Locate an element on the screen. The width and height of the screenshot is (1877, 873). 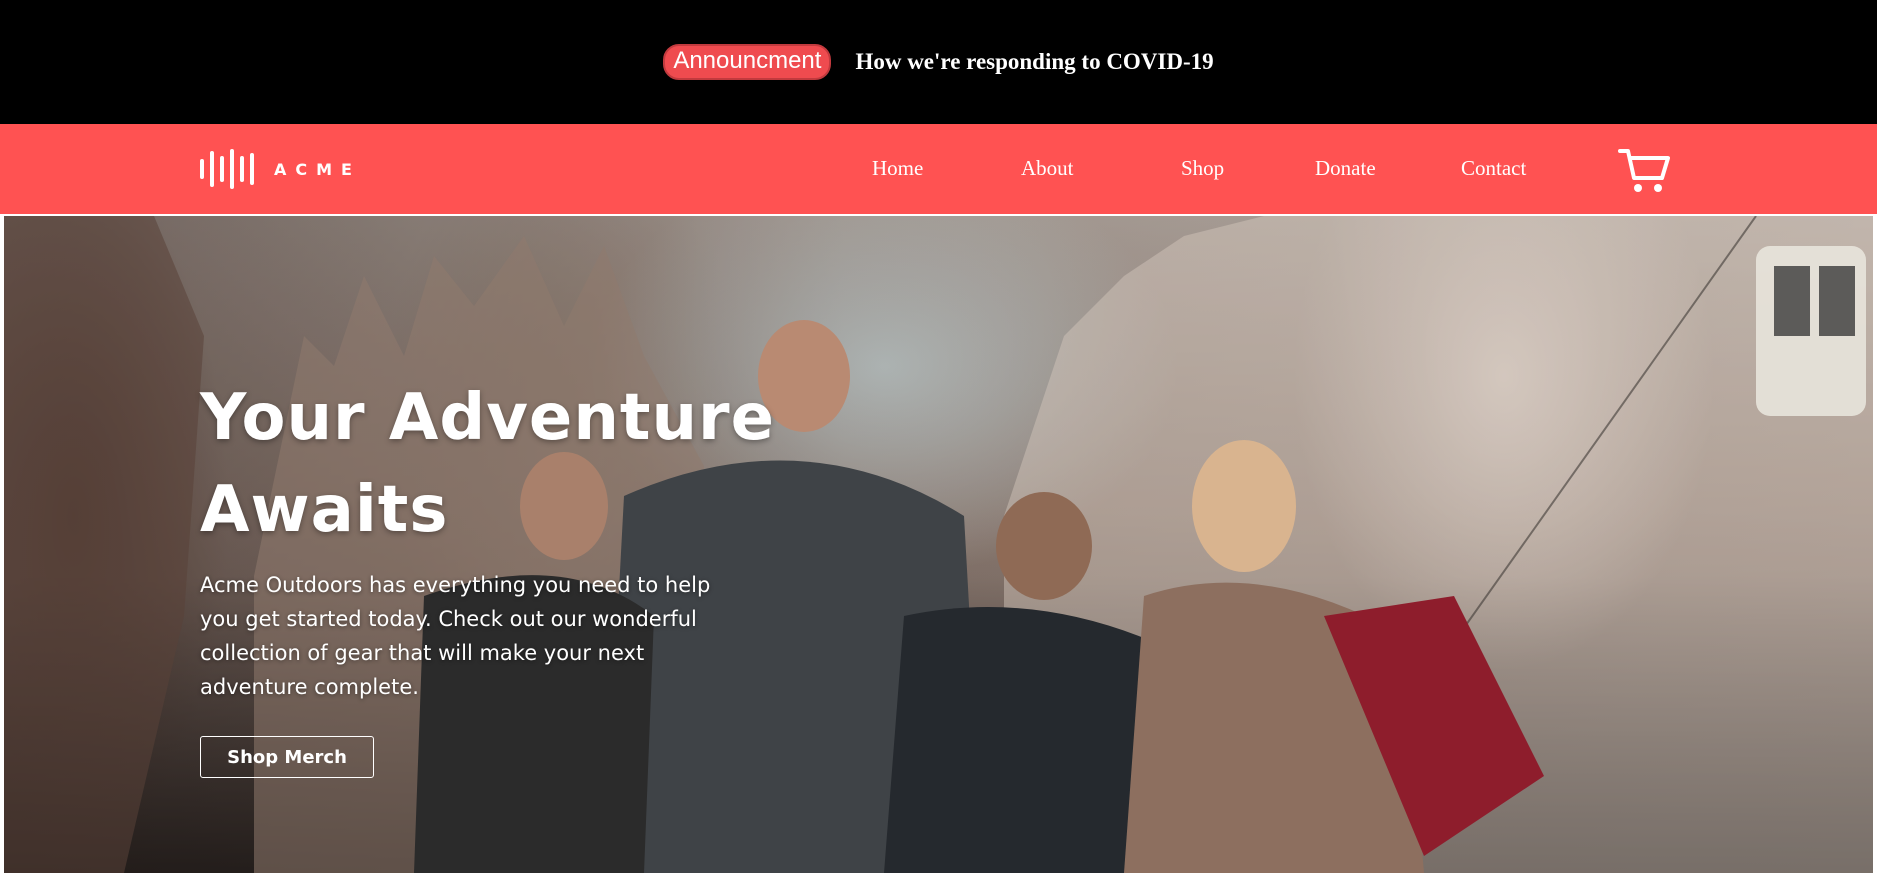
nav-link-about: About is located at coordinates (1047, 168).